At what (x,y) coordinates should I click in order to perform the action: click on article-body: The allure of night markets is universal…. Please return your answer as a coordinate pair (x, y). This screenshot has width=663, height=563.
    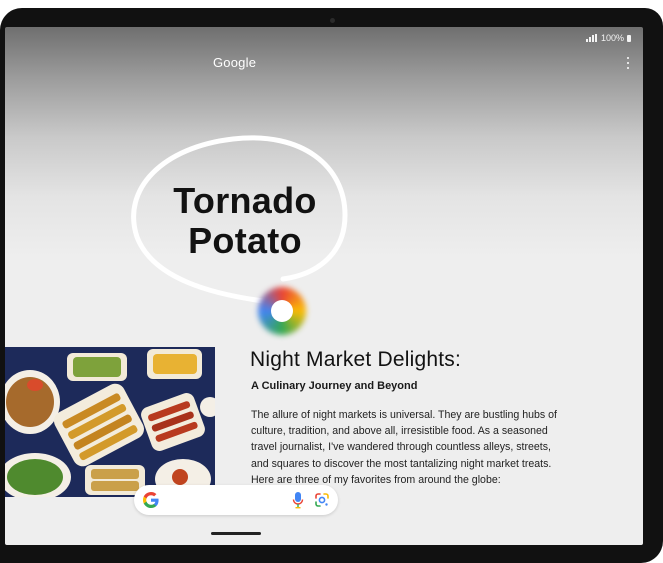
    Looking at the image, I should click on (404, 447).